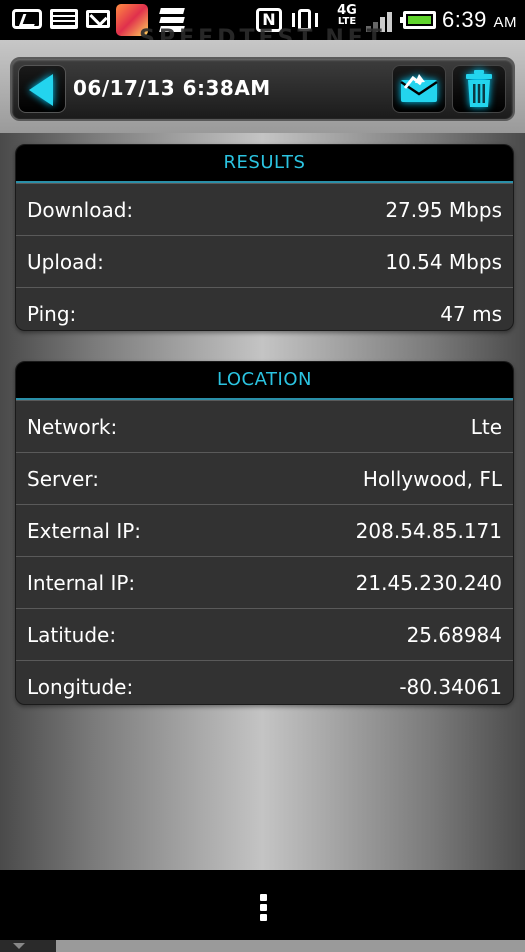  I want to click on overflow-menu-button, so click(264, 906).